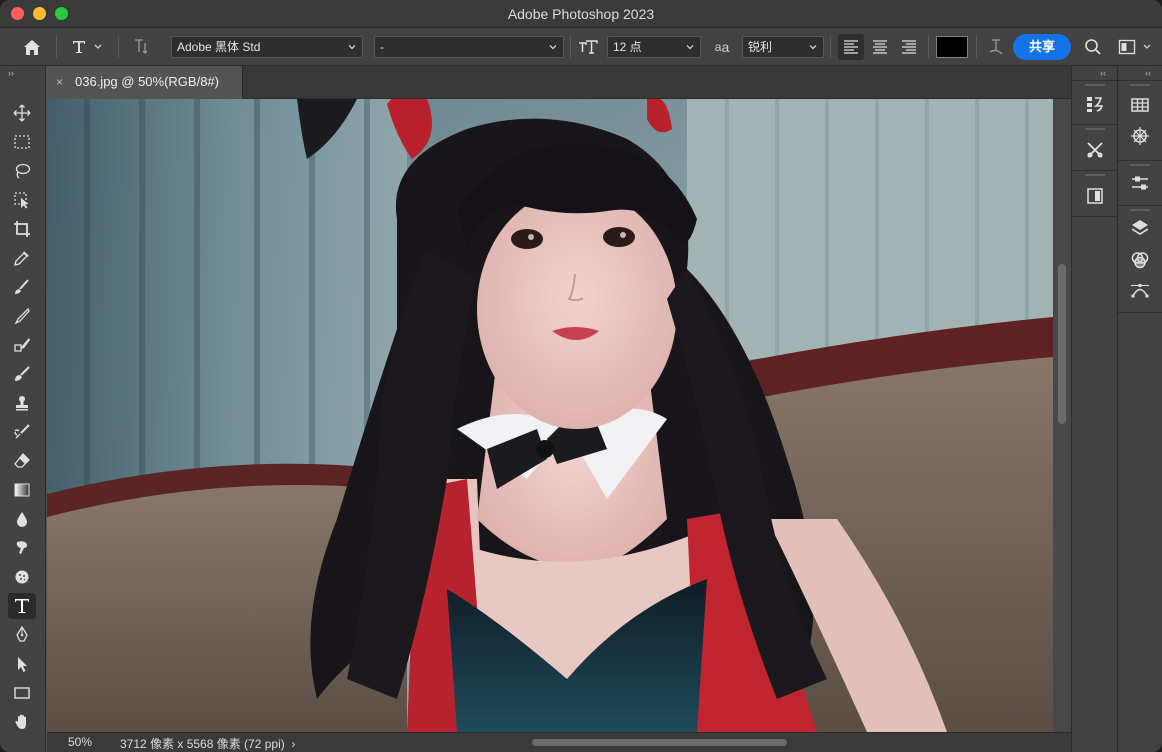  I want to click on anti-alias-icon-a-sub: a, so click(725, 47).